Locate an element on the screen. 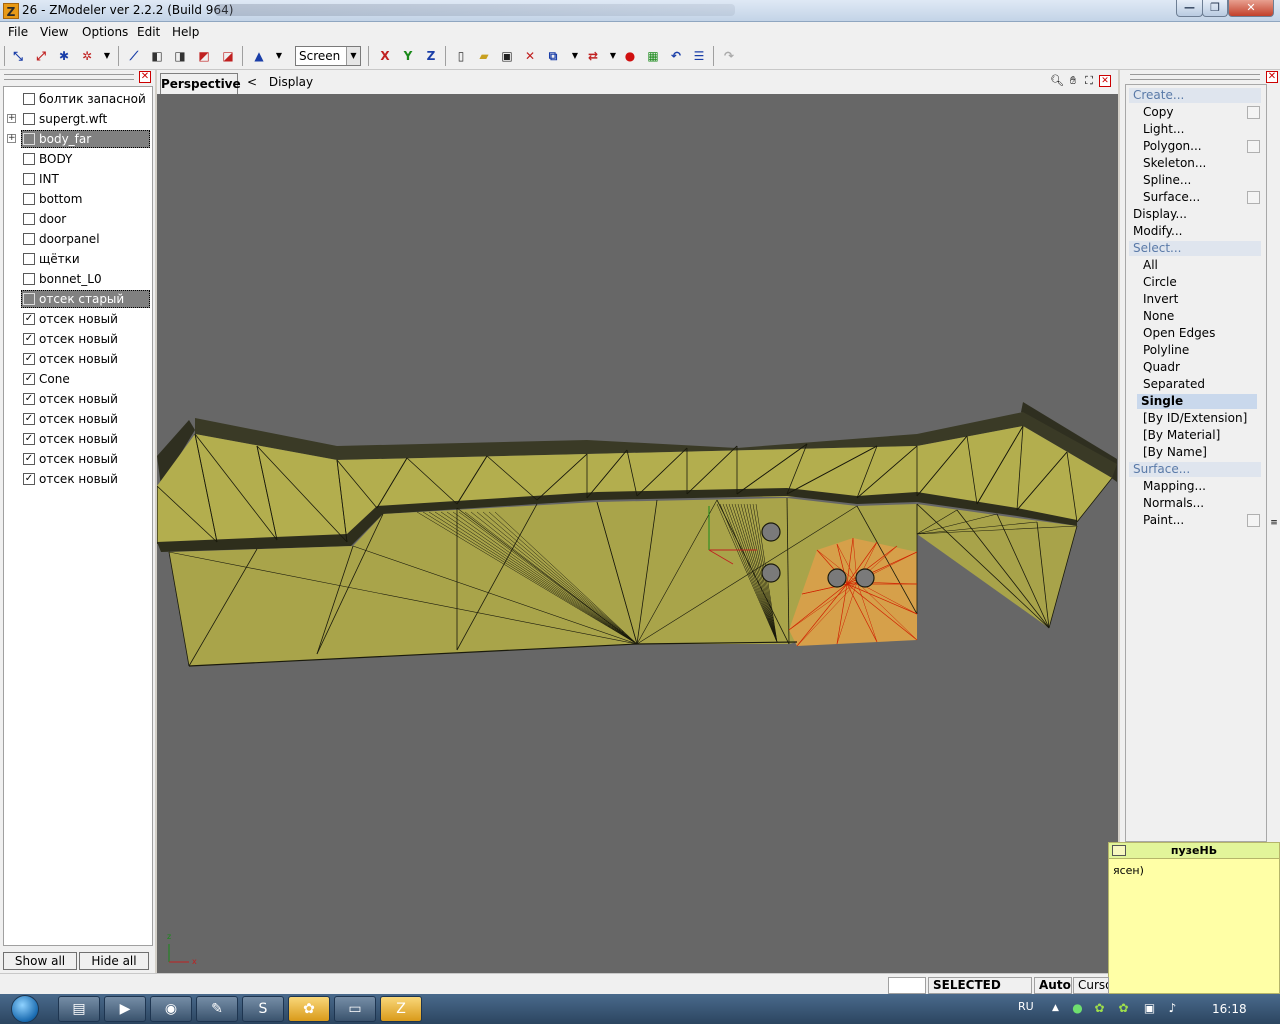 This screenshot has width=1280, height=1024. render-icon: ● is located at coordinates (630, 56).